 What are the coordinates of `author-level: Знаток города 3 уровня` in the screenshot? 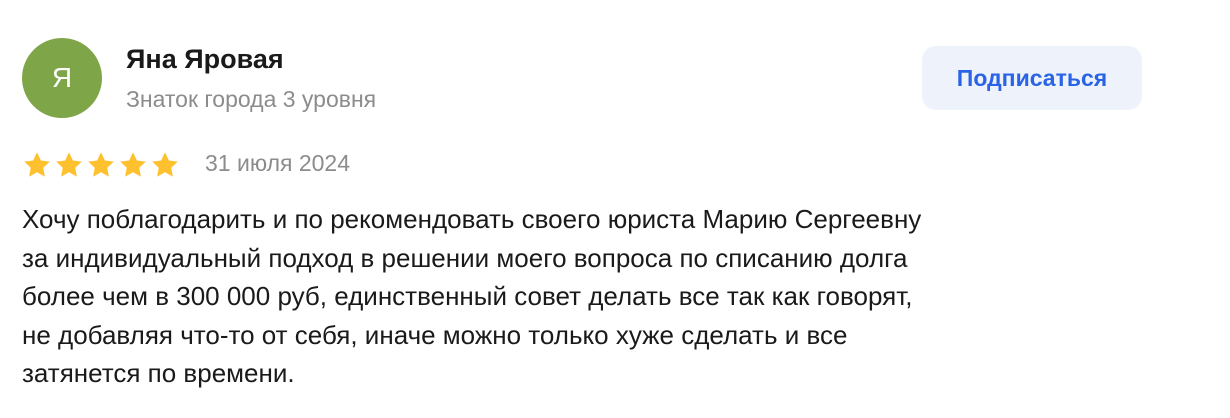 It's located at (251, 99).